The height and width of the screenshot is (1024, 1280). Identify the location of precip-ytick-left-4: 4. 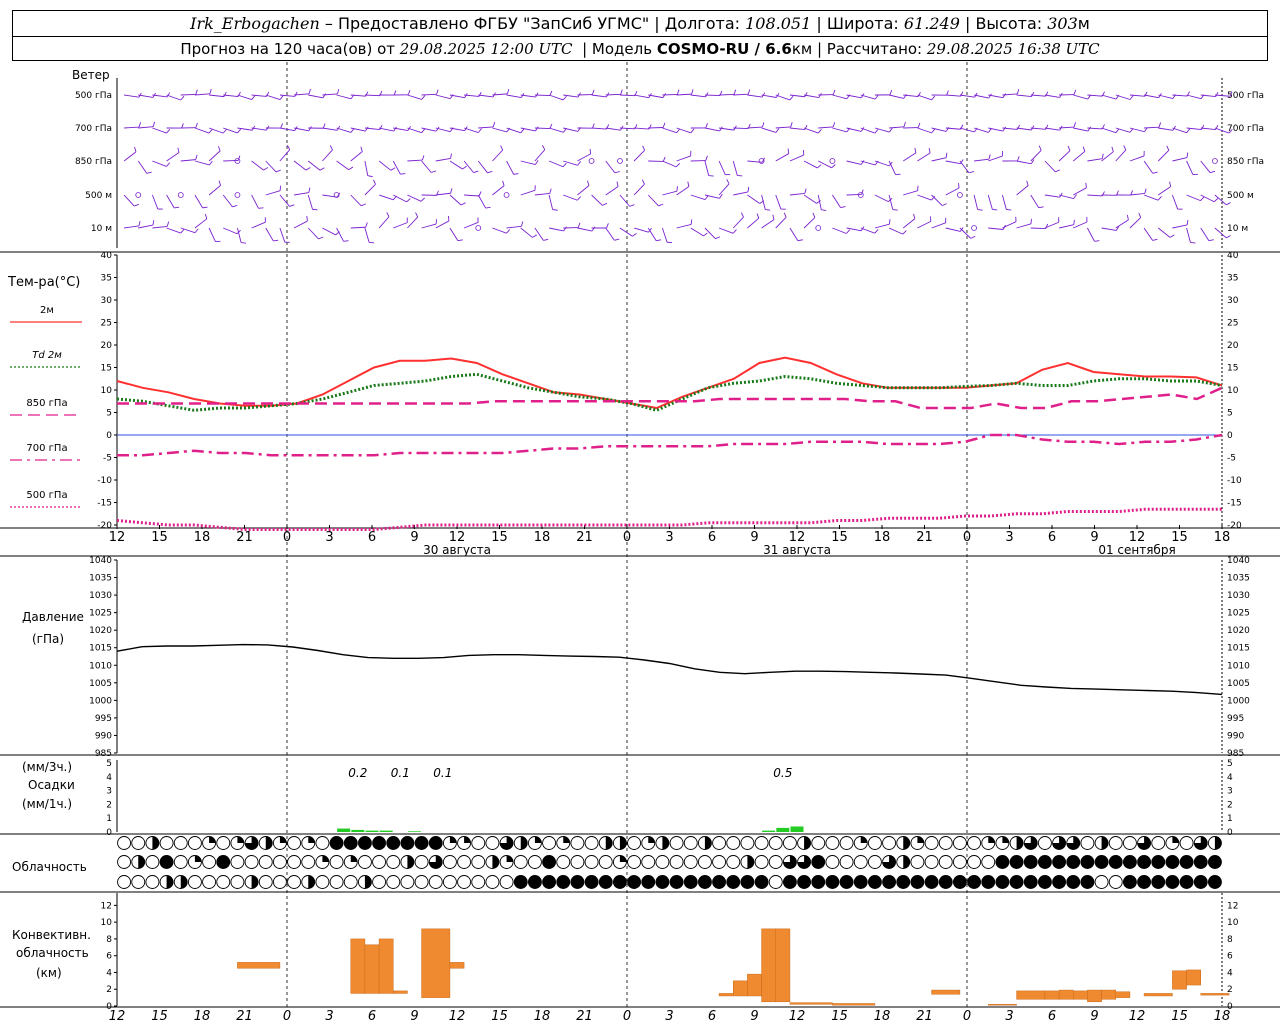
(109, 778).